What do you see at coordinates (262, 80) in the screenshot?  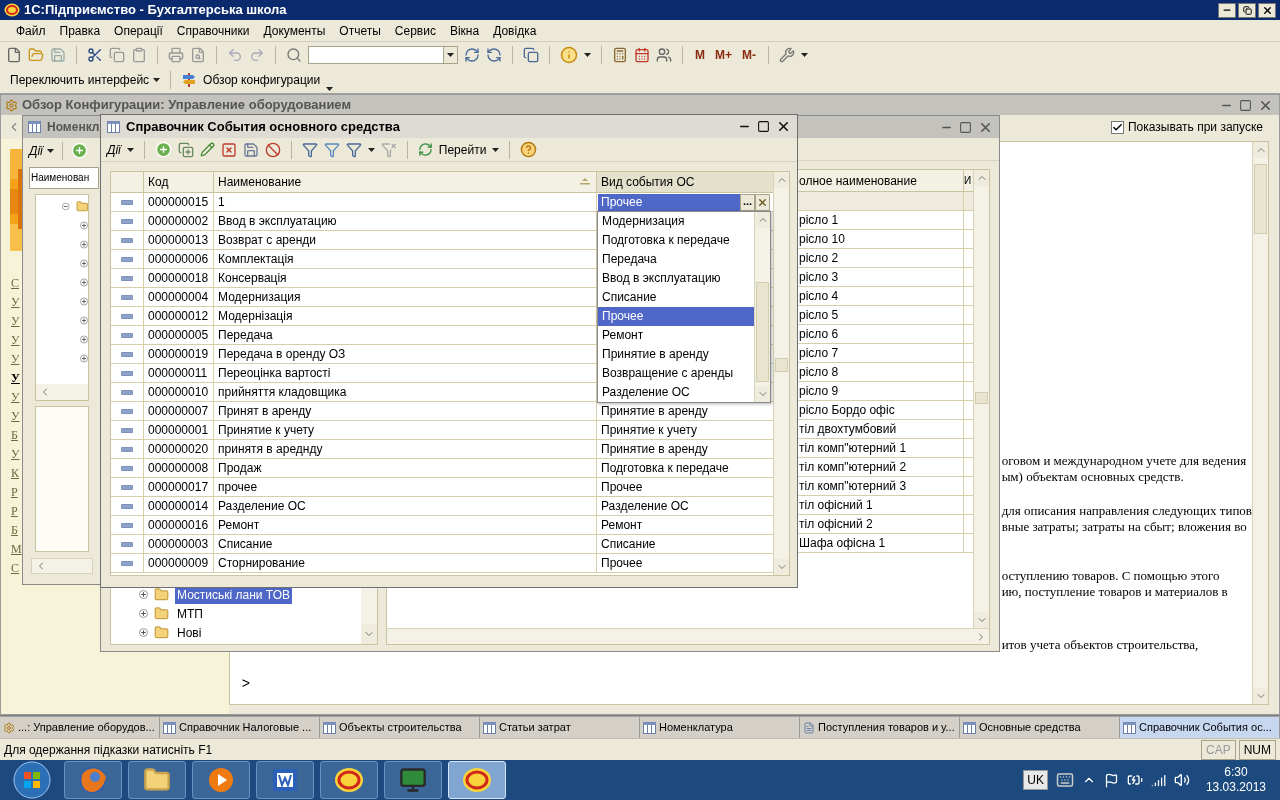 I see `overview-button: Обзор конфигурации` at bounding box center [262, 80].